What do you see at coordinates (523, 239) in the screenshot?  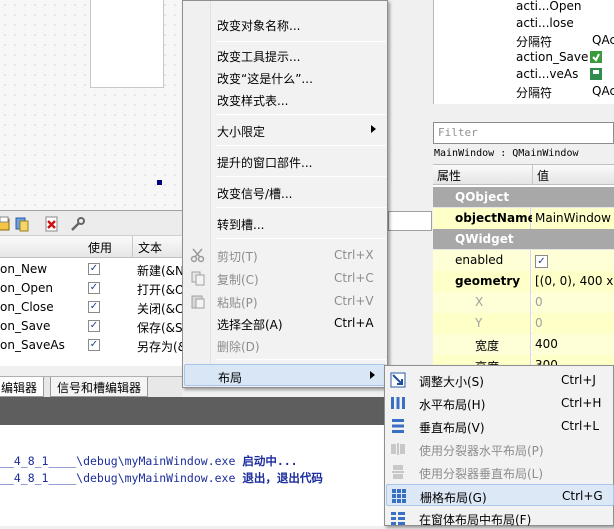 I see `property-group: QWidget` at bounding box center [523, 239].